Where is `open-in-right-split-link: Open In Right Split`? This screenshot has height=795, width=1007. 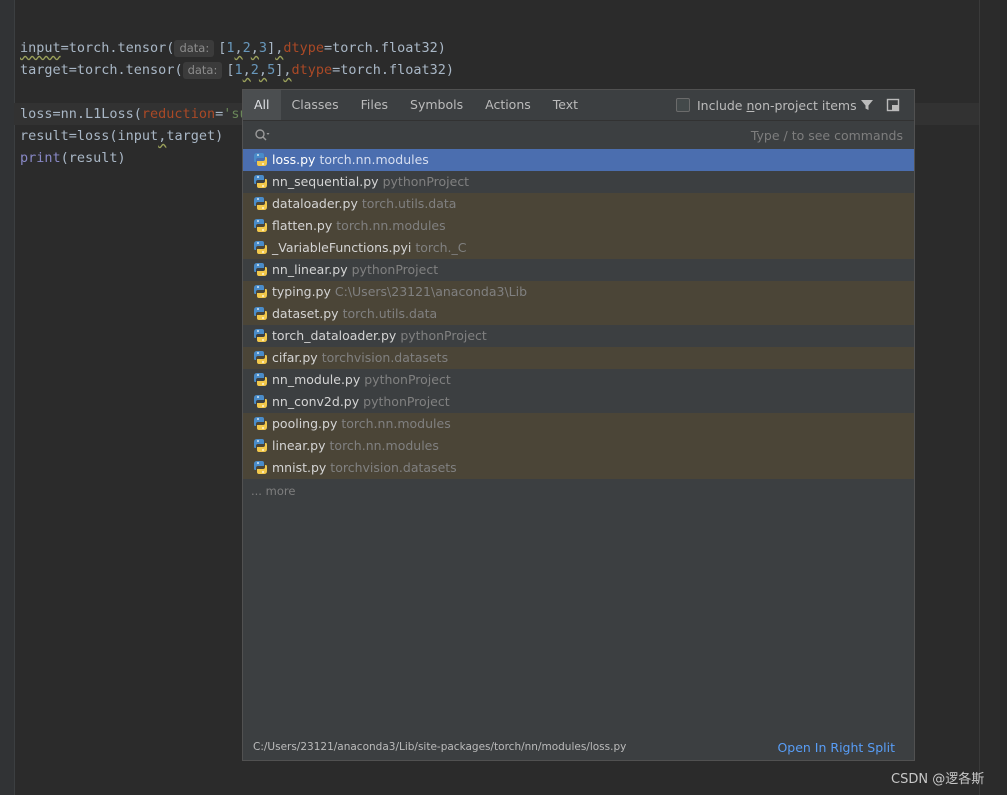
open-in-right-split-link: Open In Right Split is located at coordinates (836, 747).